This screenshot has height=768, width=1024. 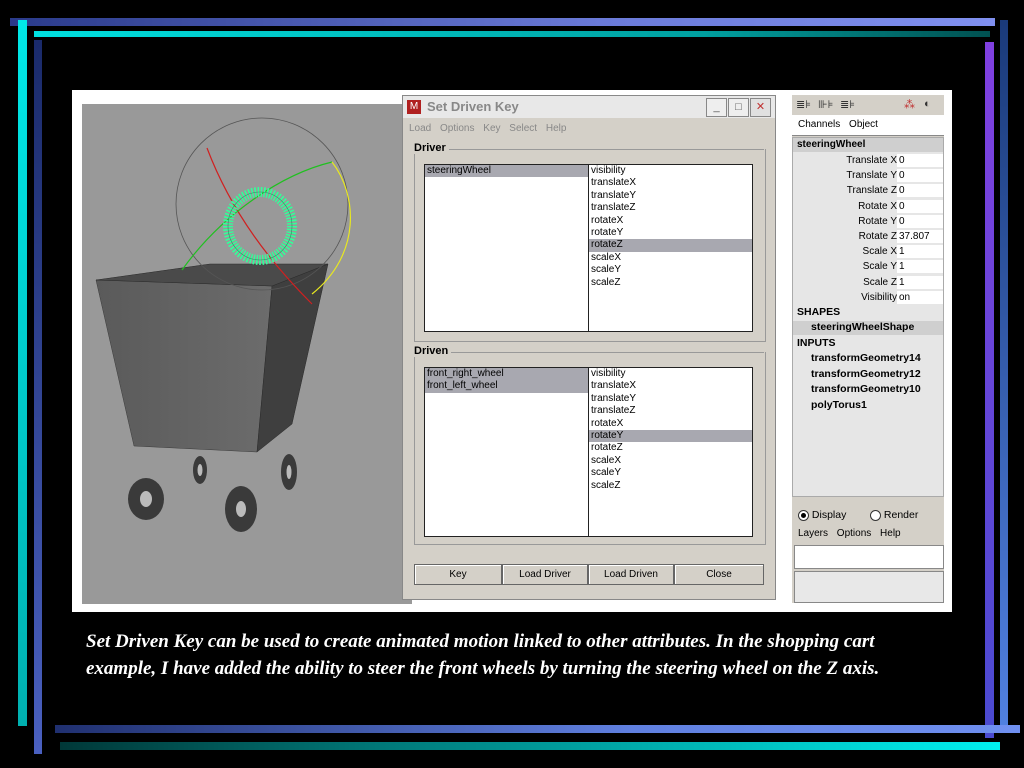 What do you see at coordinates (545, 574) in the screenshot?
I see `load-driver-button: Load Driver` at bounding box center [545, 574].